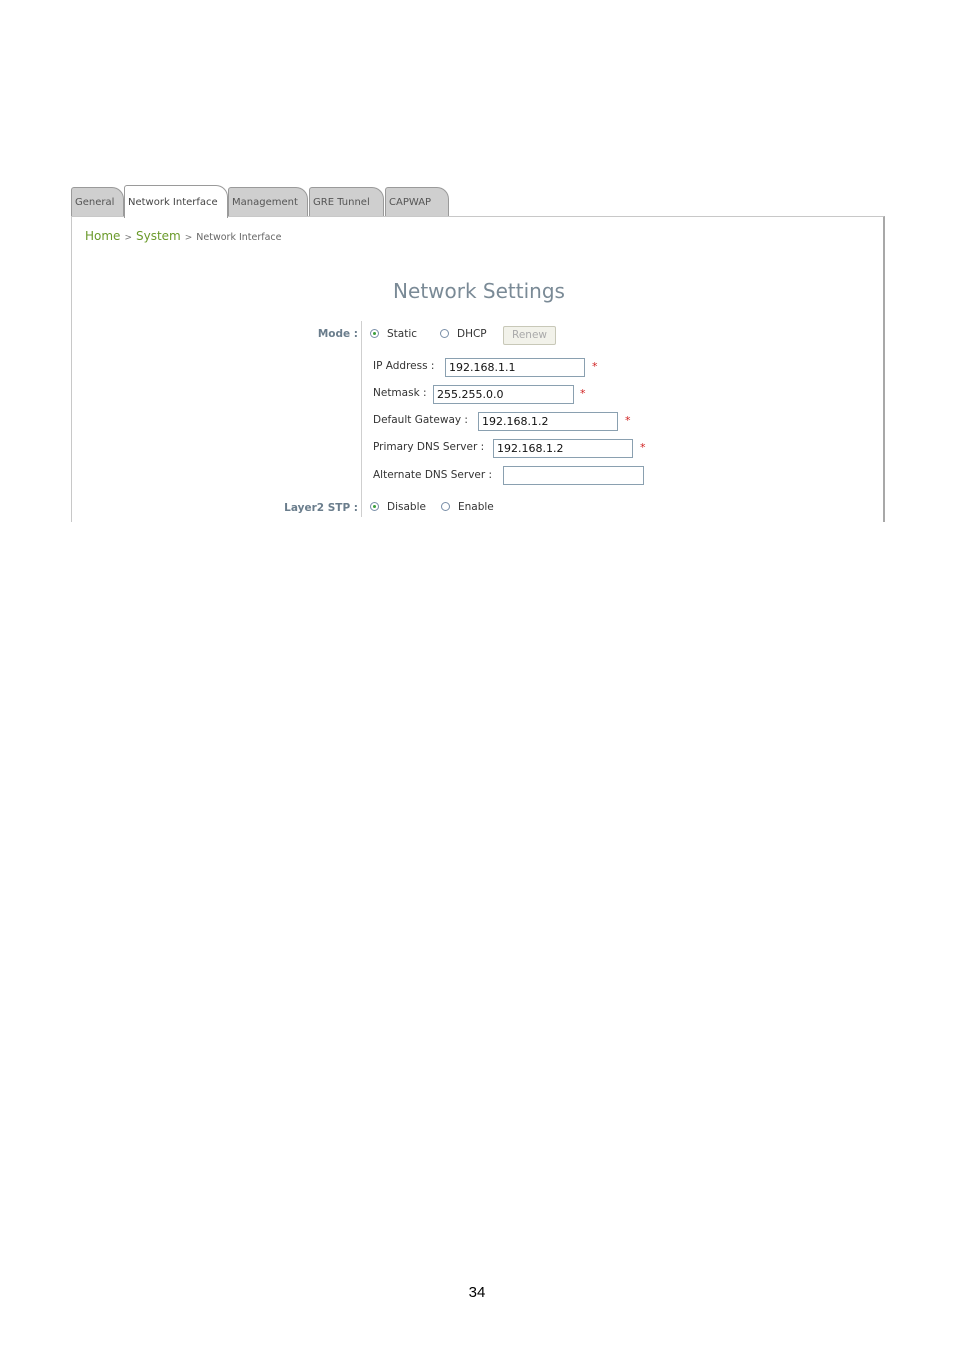  I want to click on netmask-input, so click(503, 394).